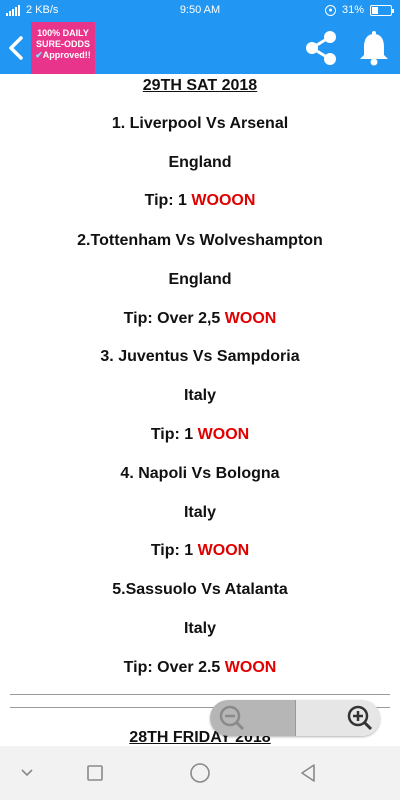 This screenshot has width=400, height=800. What do you see at coordinates (63, 55) in the screenshot?
I see `badge-line3: ✔Approved!!` at bounding box center [63, 55].